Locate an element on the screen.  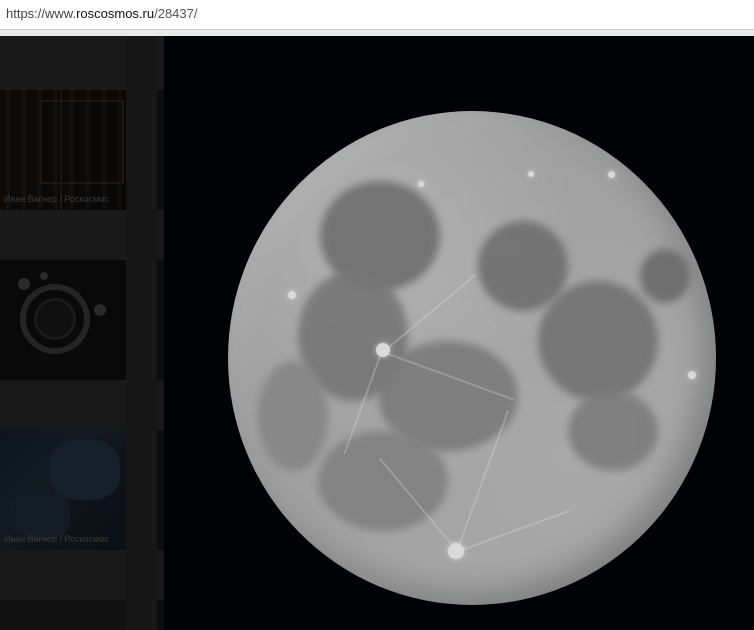
address-bar: https://www.roscosmos.ru/28437/ is located at coordinates (377, 15).